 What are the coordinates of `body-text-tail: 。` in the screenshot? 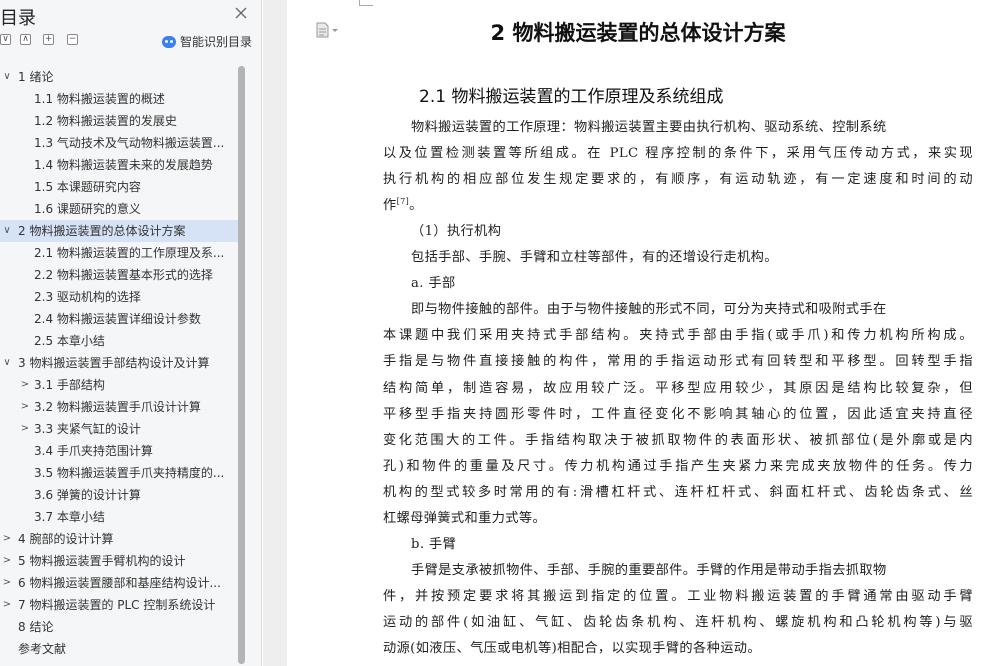 It's located at (416, 206).